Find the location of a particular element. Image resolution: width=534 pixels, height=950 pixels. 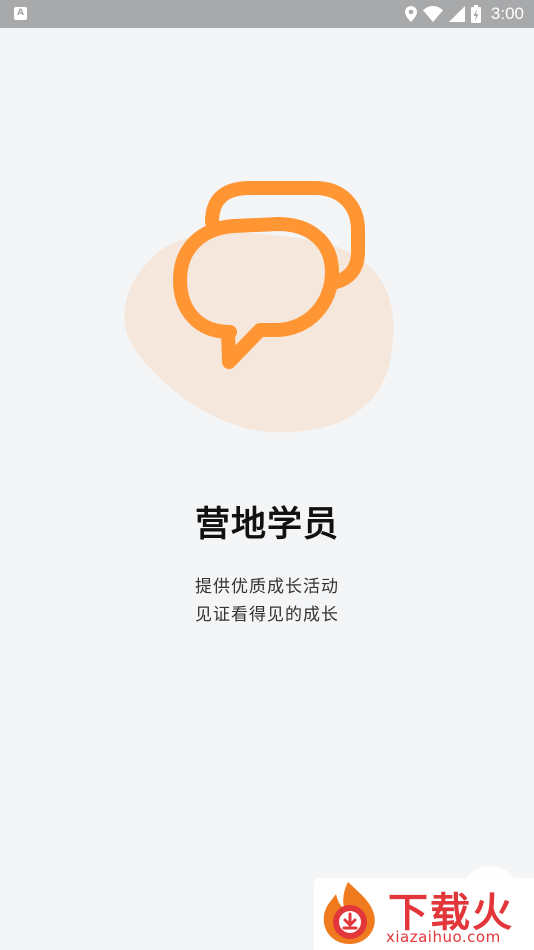

chat-bubbles-icon is located at coordinates (259, 307).